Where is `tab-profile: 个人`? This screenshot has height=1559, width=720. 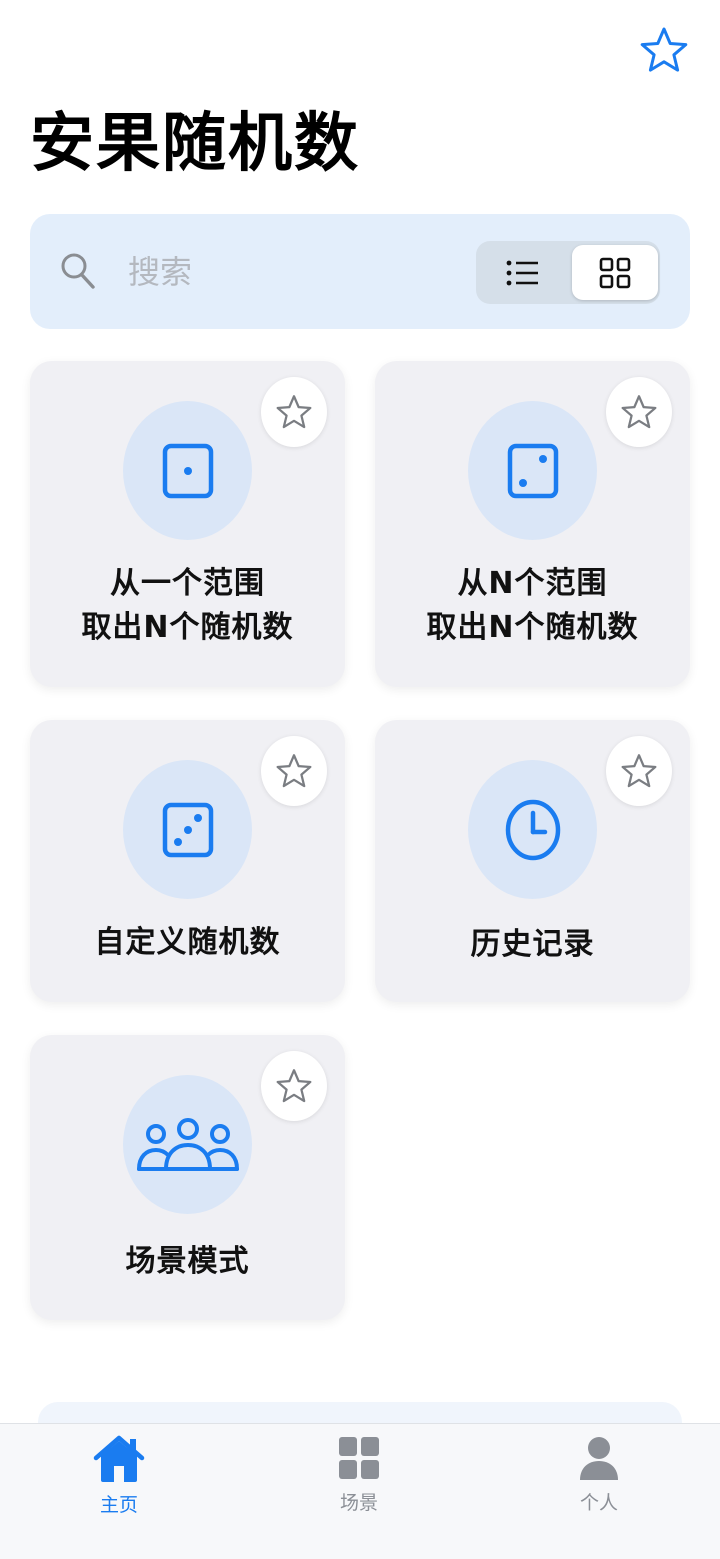
tab-profile: 个人 is located at coordinates (599, 1474).